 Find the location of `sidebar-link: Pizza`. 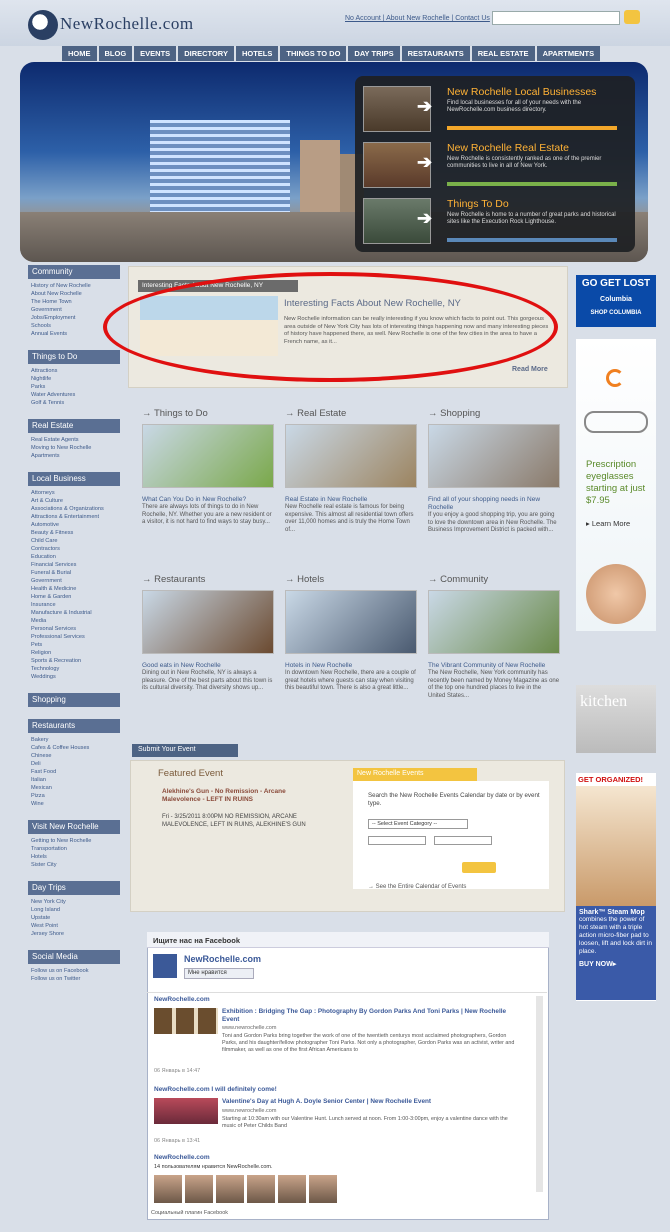

sidebar-link: Pizza is located at coordinates (75, 796).